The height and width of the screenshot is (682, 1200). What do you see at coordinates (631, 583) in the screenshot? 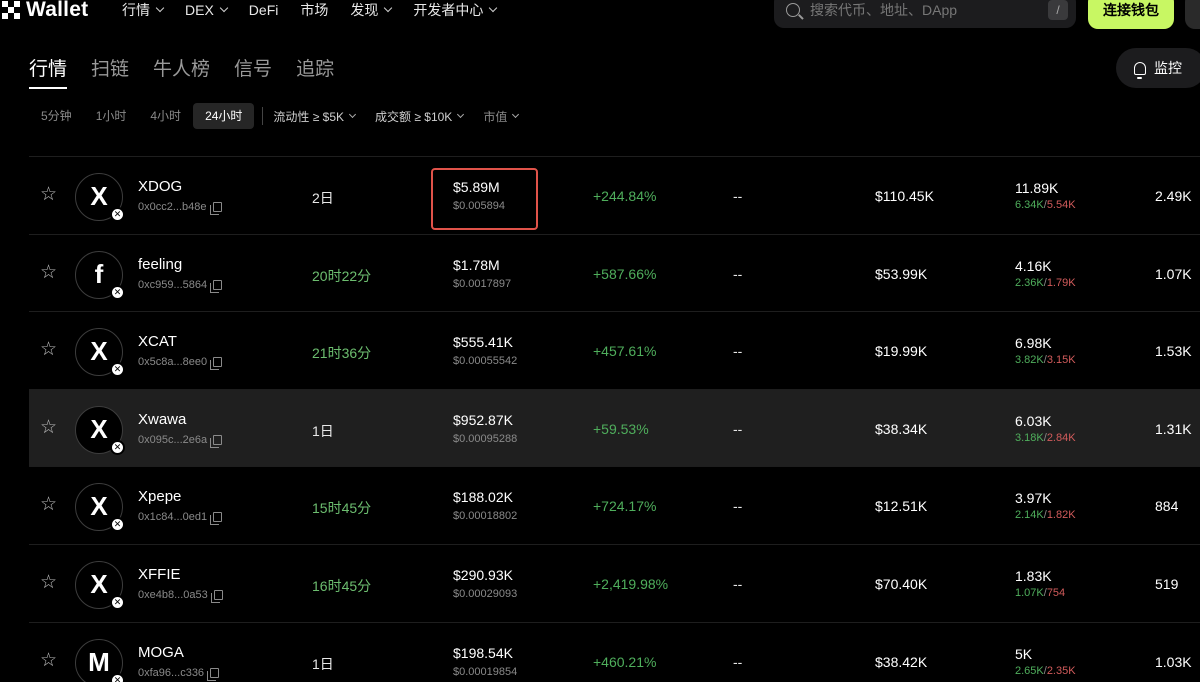
I see `price-change: +2,419.98%` at bounding box center [631, 583].